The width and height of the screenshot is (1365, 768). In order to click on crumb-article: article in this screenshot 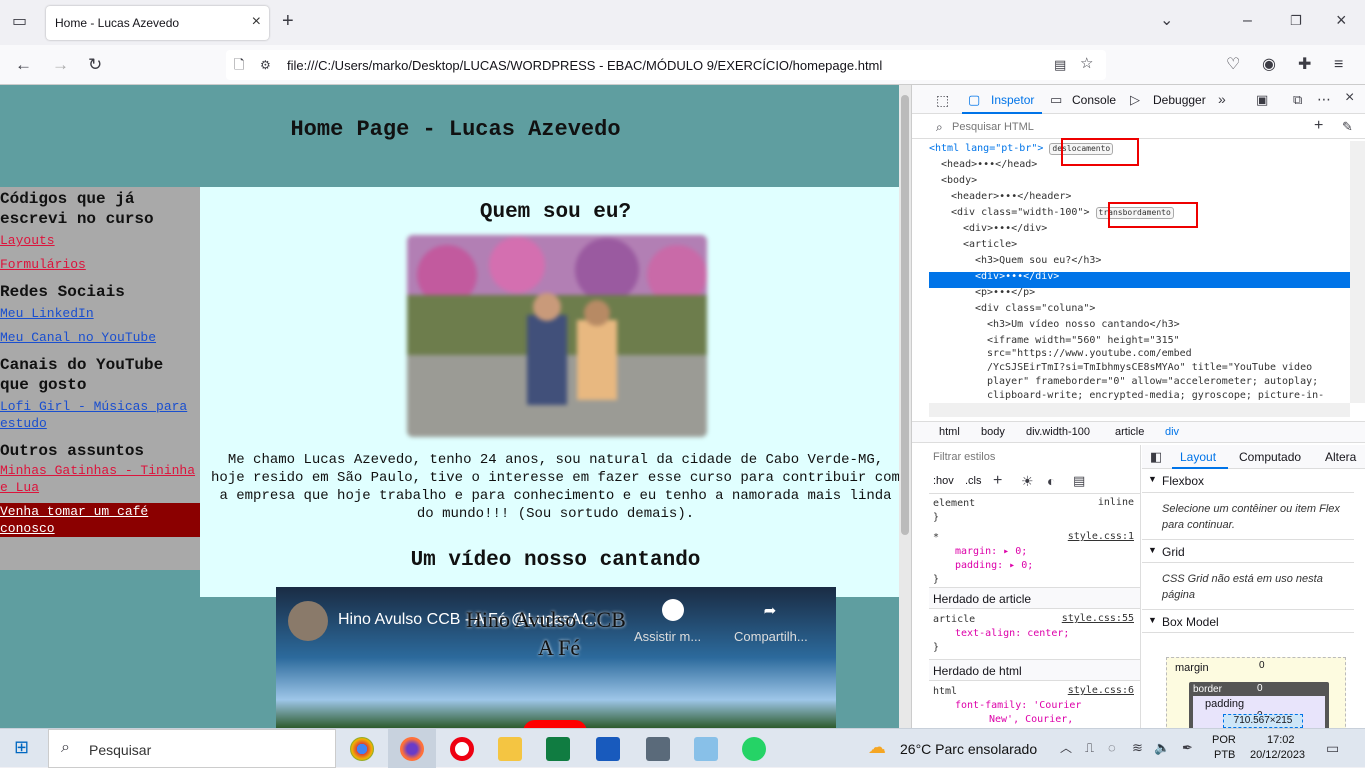, I will do `click(1129, 432)`.